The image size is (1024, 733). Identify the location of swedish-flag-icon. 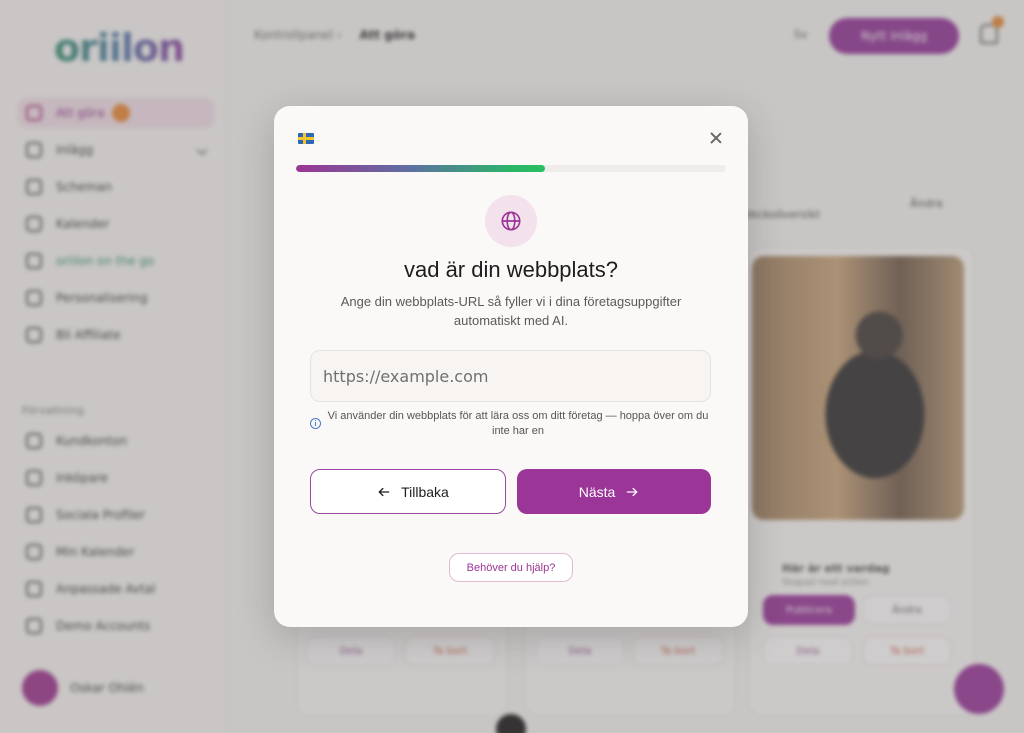
(306, 138).